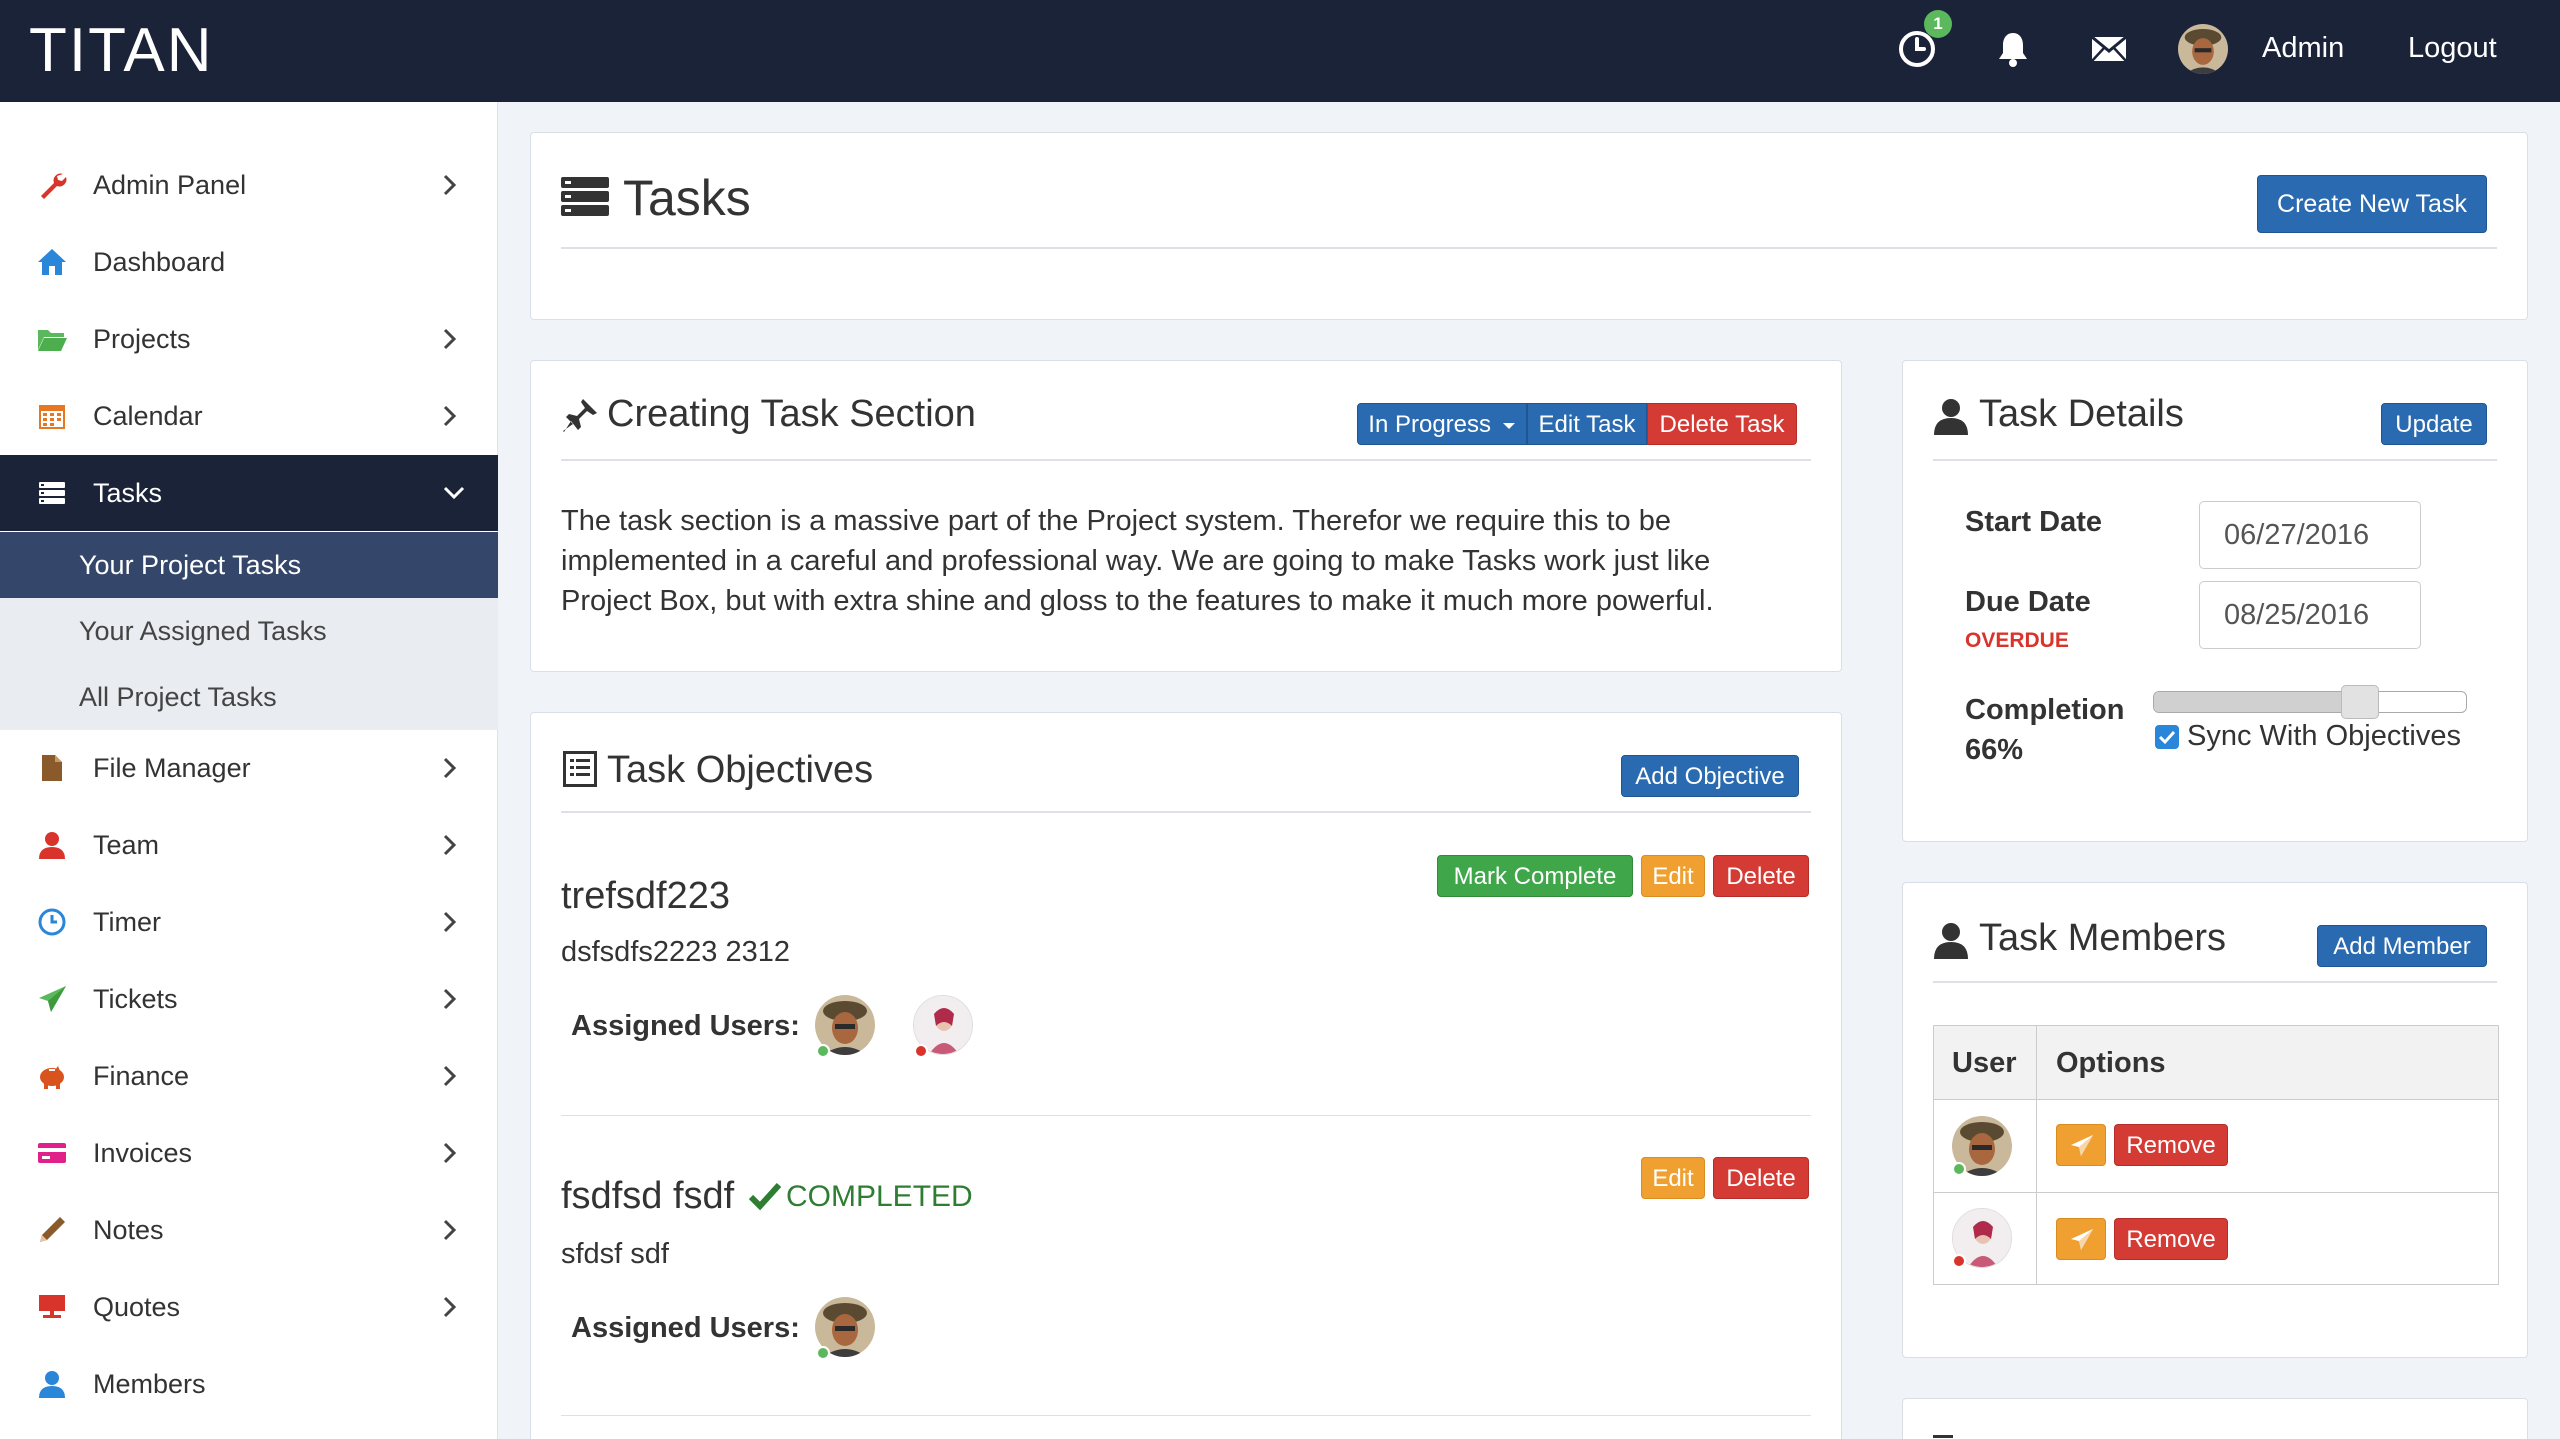 The image size is (2560, 1439). What do you see at coordinates (52, 1076) in the screenshot?
I see `piggy-bank-icon` at bounding box center [52, 1076].